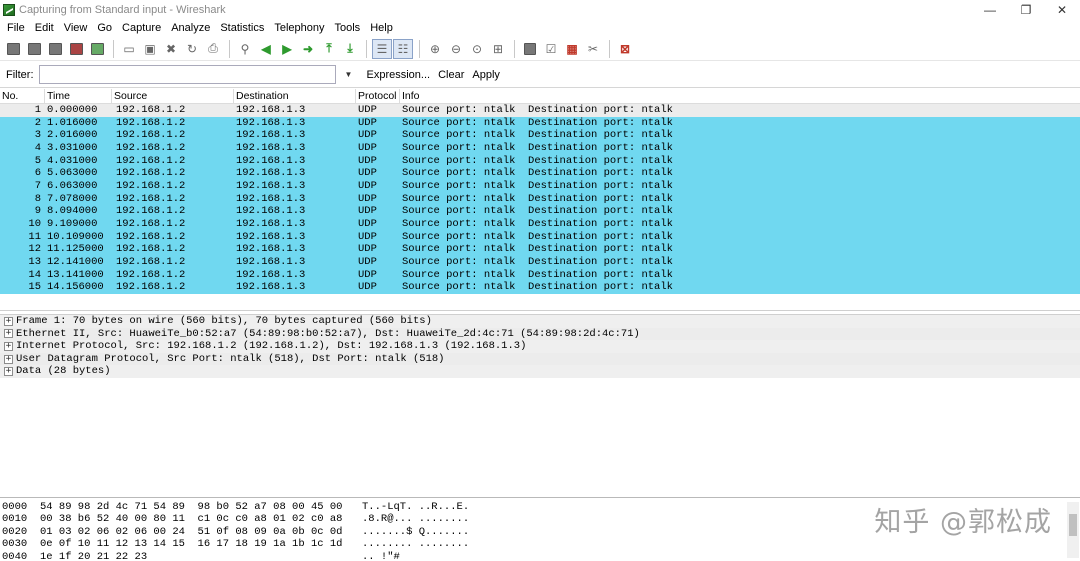 The width and height of the screenshot is (1080, 561). Describe the element at coordinates (78, 96) in the screenshot. I see `column-header-time: Time` at that location.